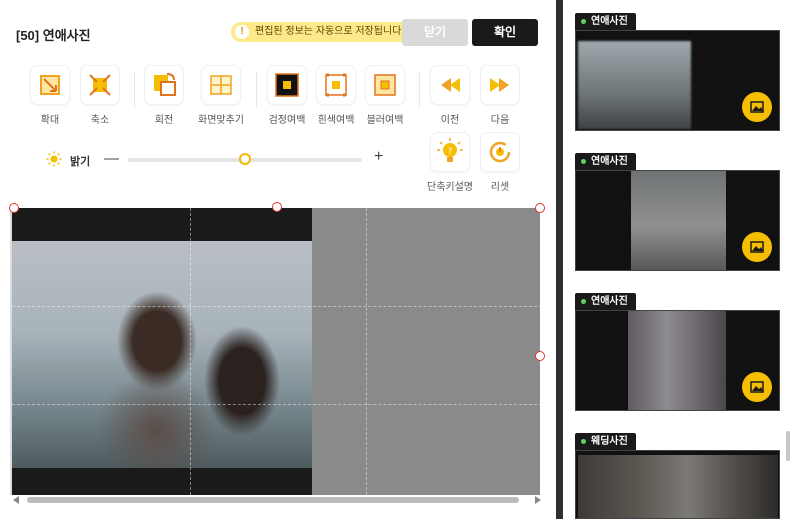 The height and width of the screenshot is (519, 800). What do you see at coordinates (16, 500) in the screenshot?
I see `scroll-left-arrow-icon` at bounding box center [16, 500].